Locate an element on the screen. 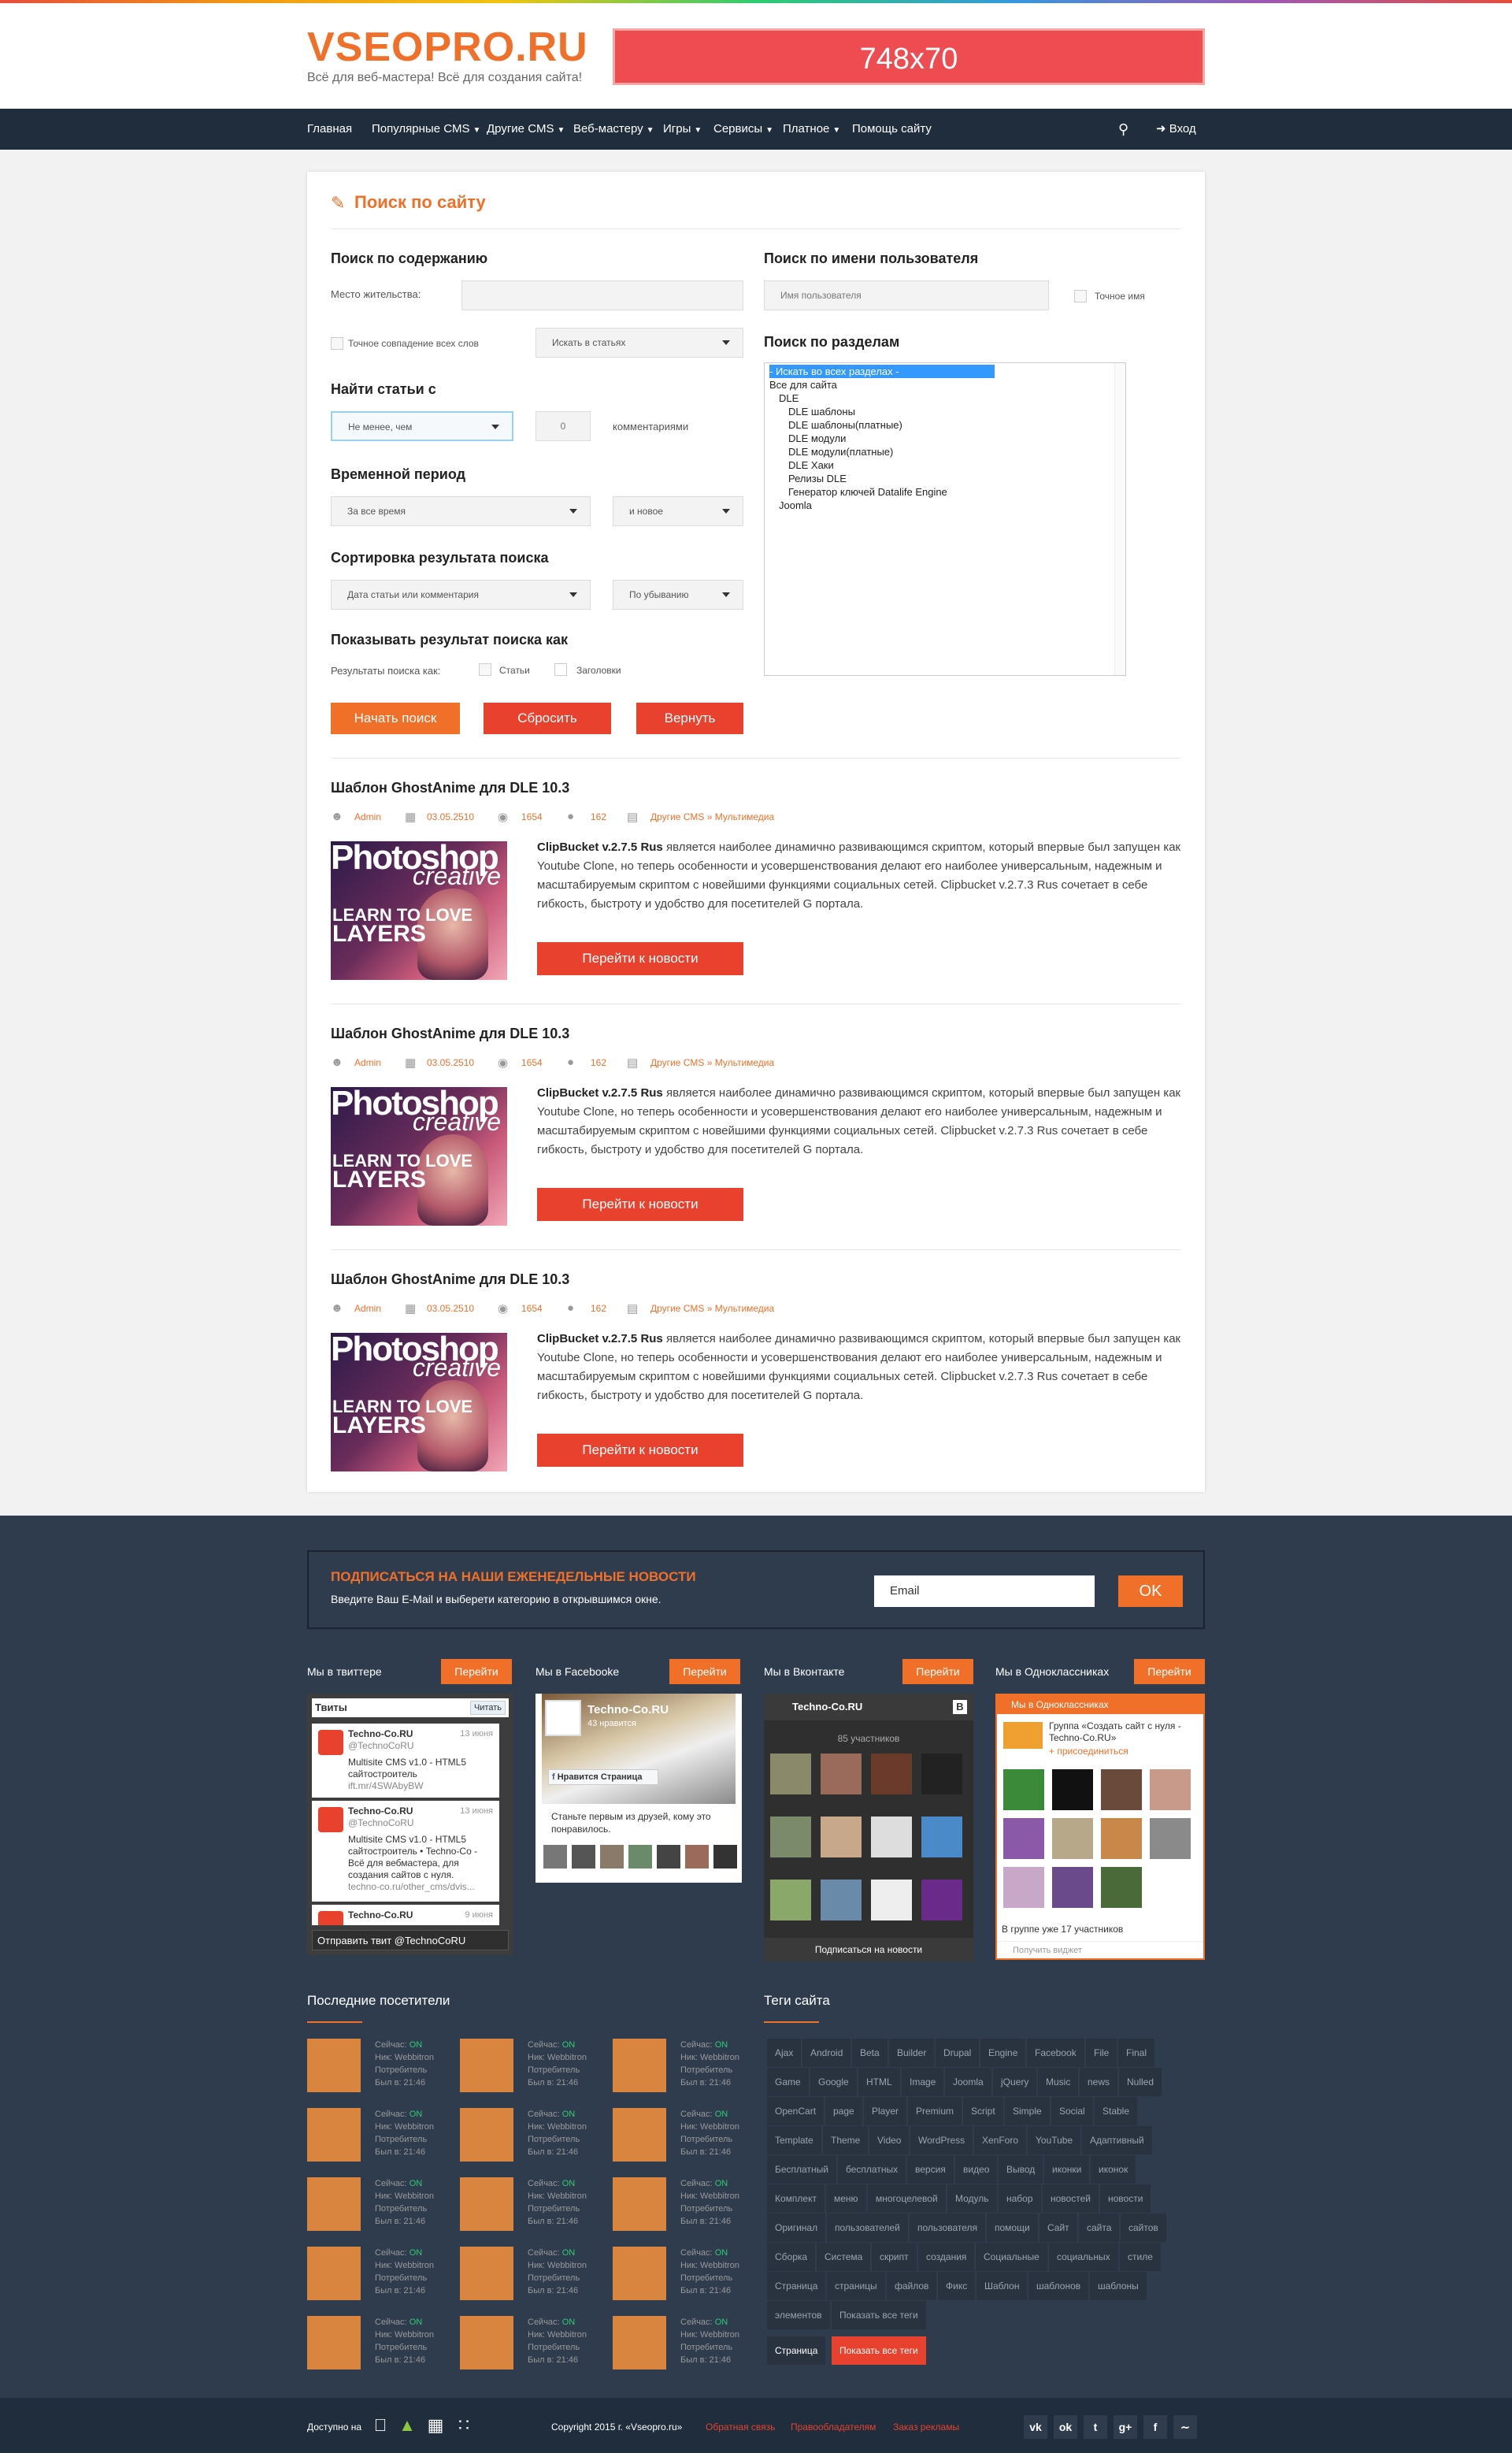  tag-item: меню is located at coordinates (846, 2199).